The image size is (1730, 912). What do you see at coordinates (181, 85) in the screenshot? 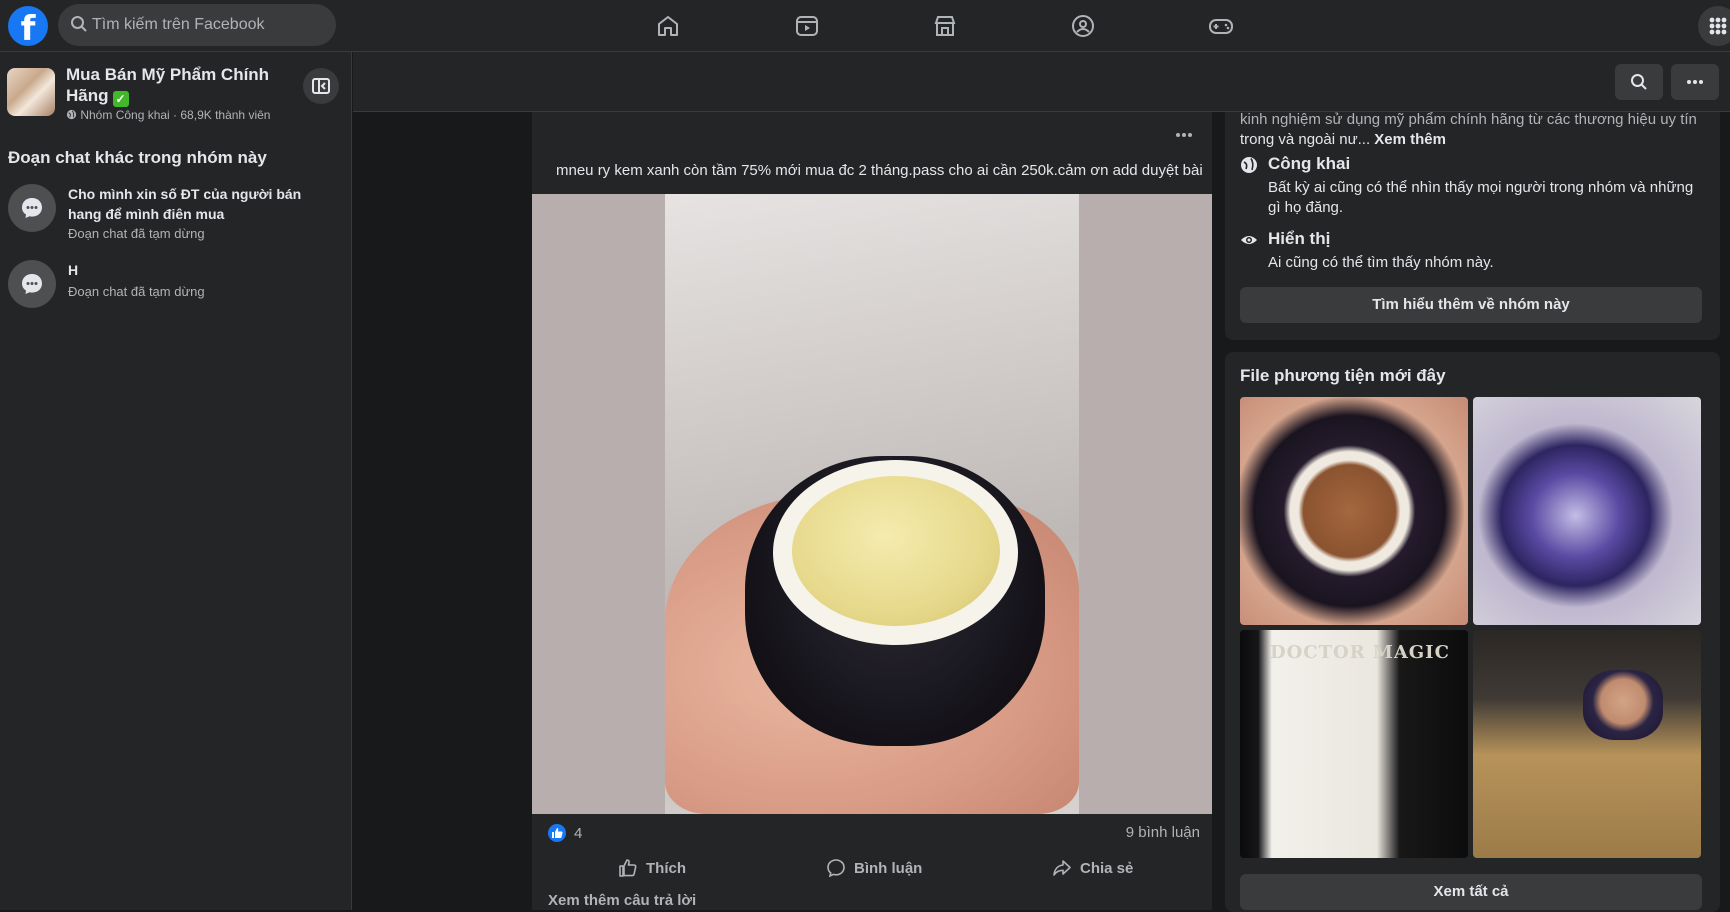
I see `group-name: Mua Bán Mỹ Phẩm Chính Hãng ✓` at bounding box center [181, 85].